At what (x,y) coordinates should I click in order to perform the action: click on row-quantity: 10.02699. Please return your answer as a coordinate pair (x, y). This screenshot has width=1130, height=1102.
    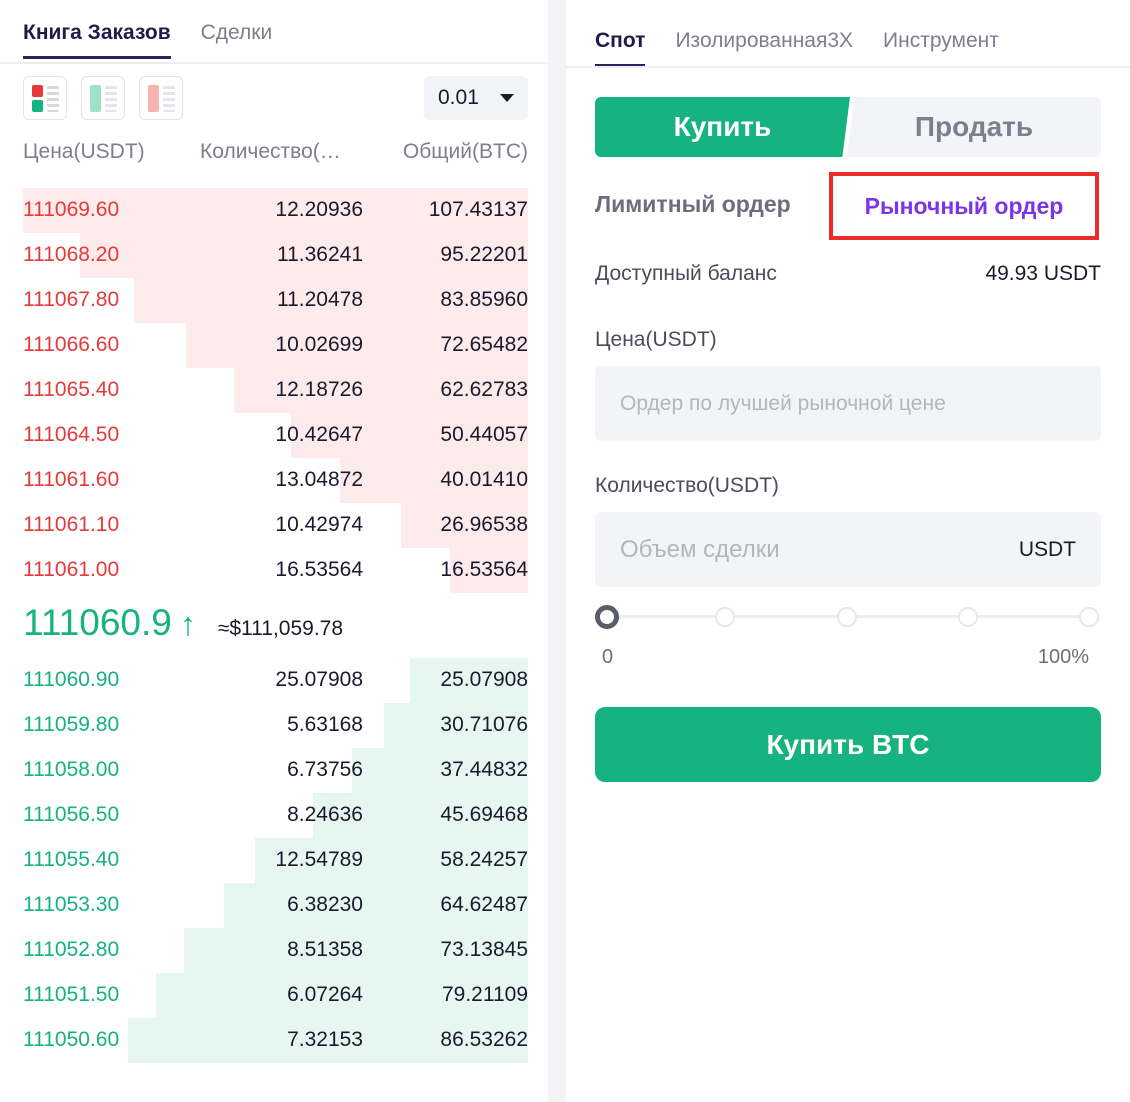
    Looking at the image, I should click on (319, 344).